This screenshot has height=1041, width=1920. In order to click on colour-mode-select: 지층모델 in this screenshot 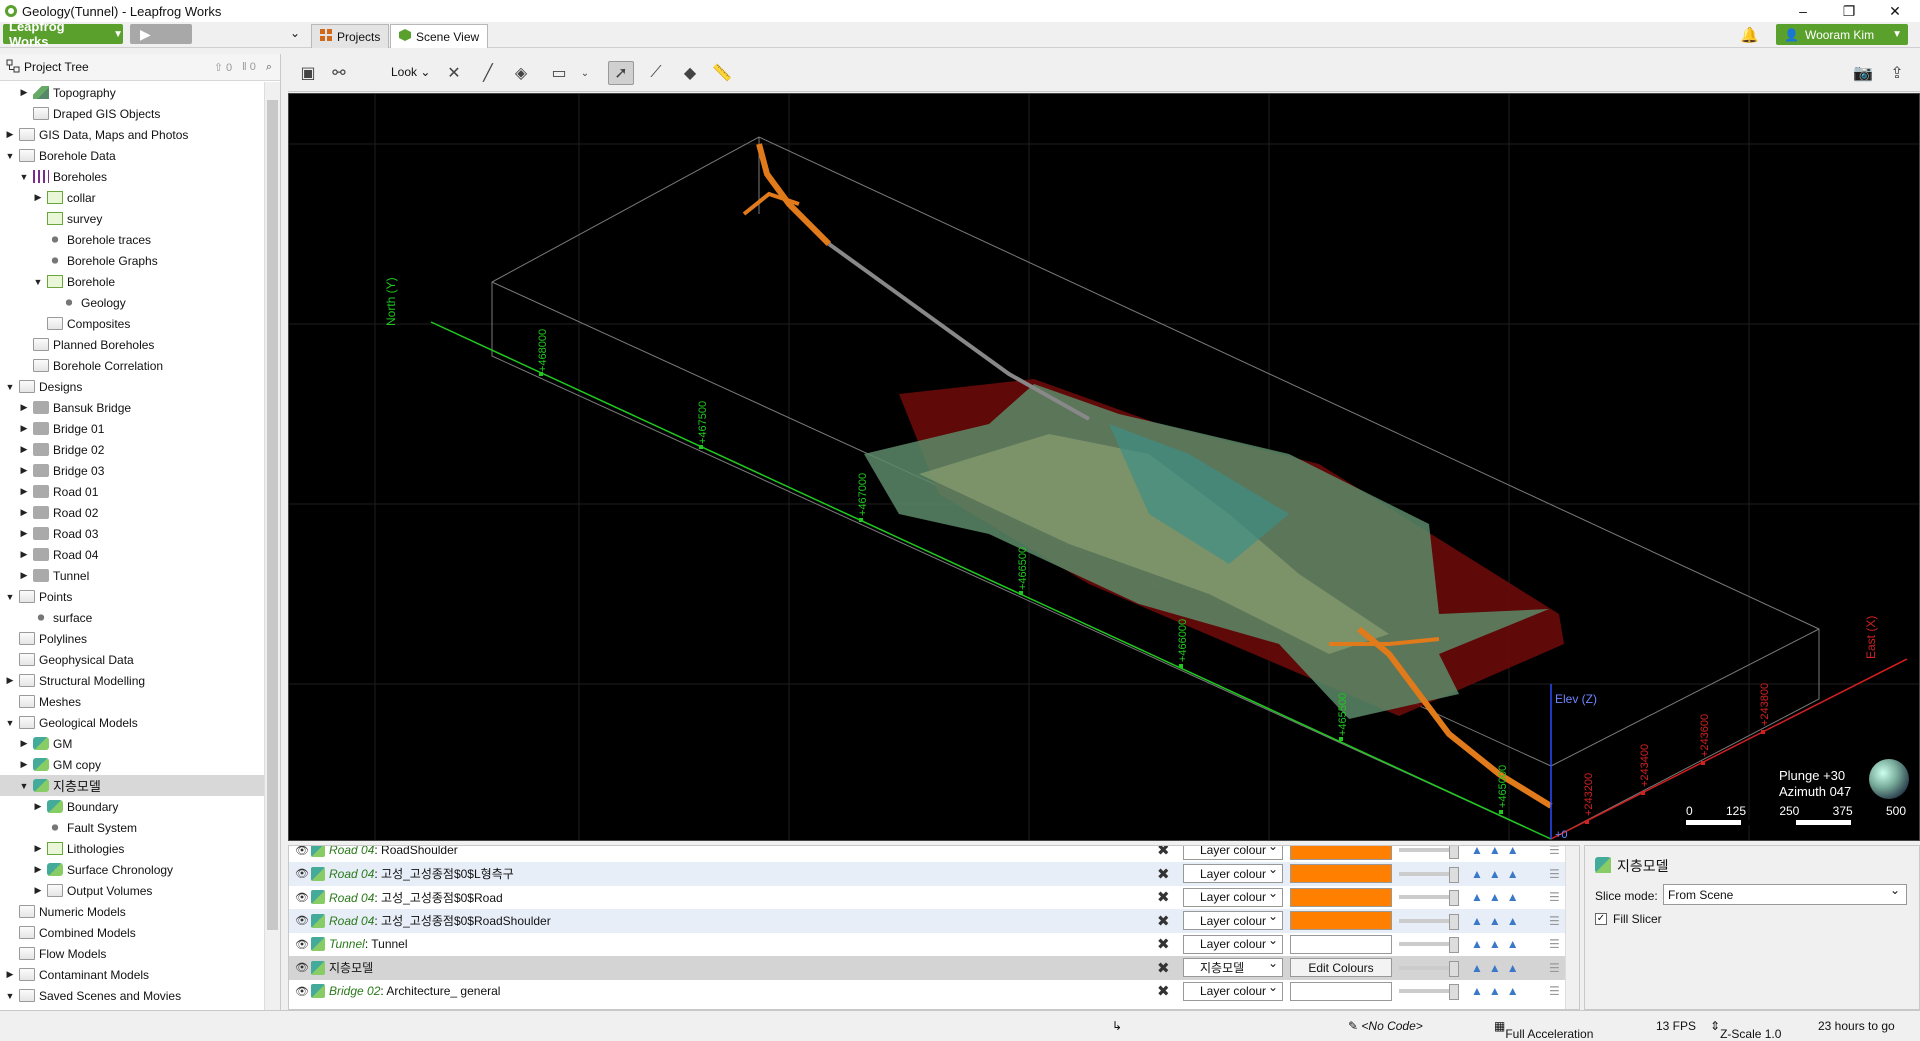, I will do `click(1233, 966)`.